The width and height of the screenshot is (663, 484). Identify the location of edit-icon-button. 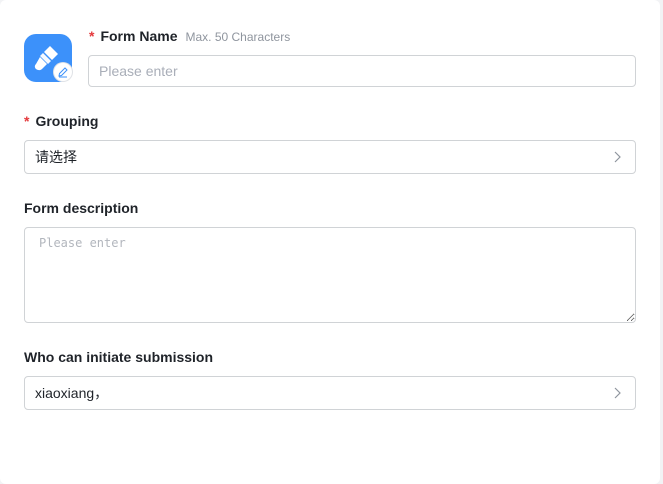
(63, 72).